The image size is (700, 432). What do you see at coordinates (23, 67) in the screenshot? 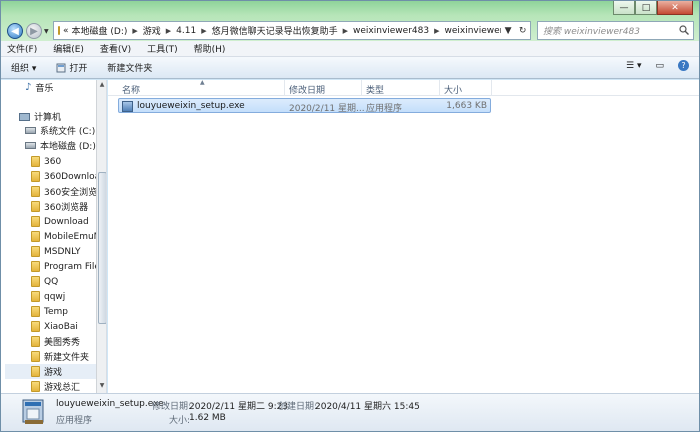
I see `organize-button: 组织 ▾` at bounding box center [23, 67].